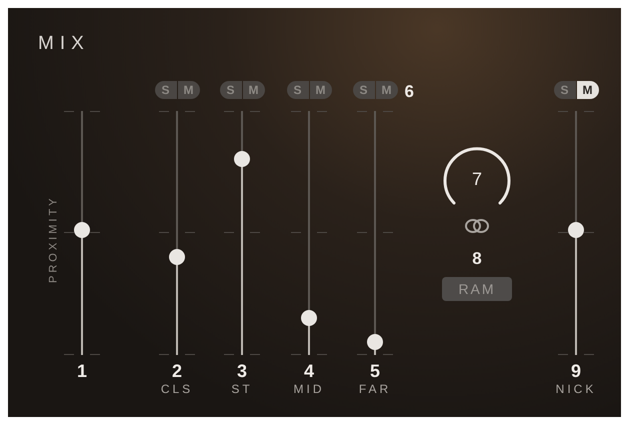 This screenshot has height=425, width=629. What do you see at coordinates (477, 289) in the screenshot?
I see `ram-button: RAM` at bounding box center [477, 289].